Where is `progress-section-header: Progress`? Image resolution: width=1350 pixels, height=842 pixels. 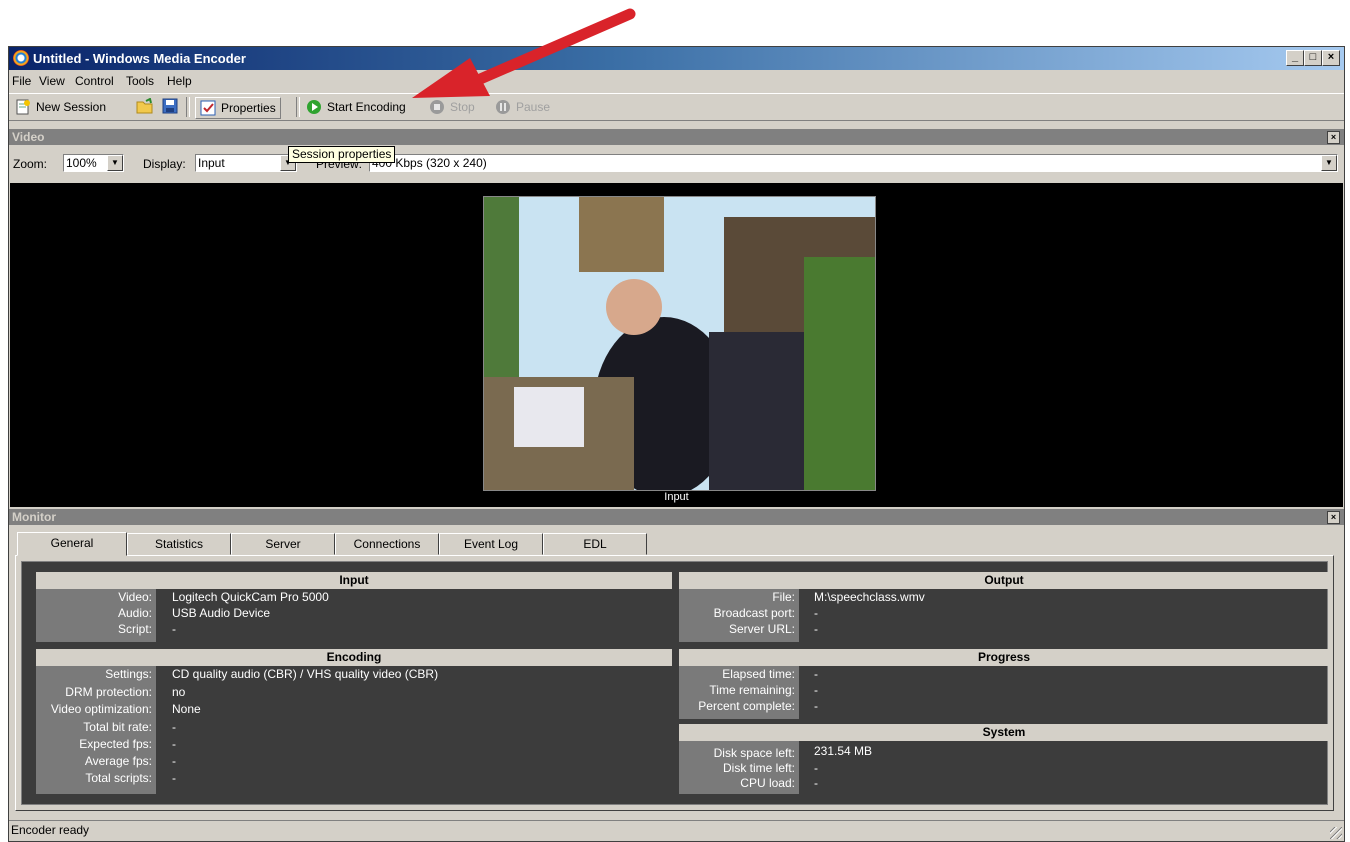 progress-section-header: Progress is located at coordinates (1004, 657).